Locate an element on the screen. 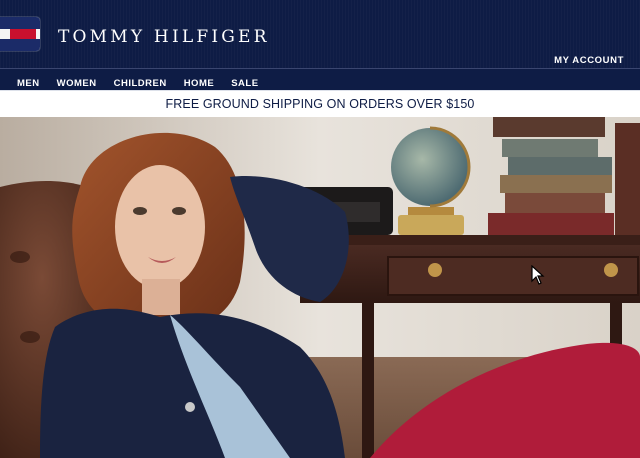  nav-link-women: WOMEN is located at coordinates (77, 83).